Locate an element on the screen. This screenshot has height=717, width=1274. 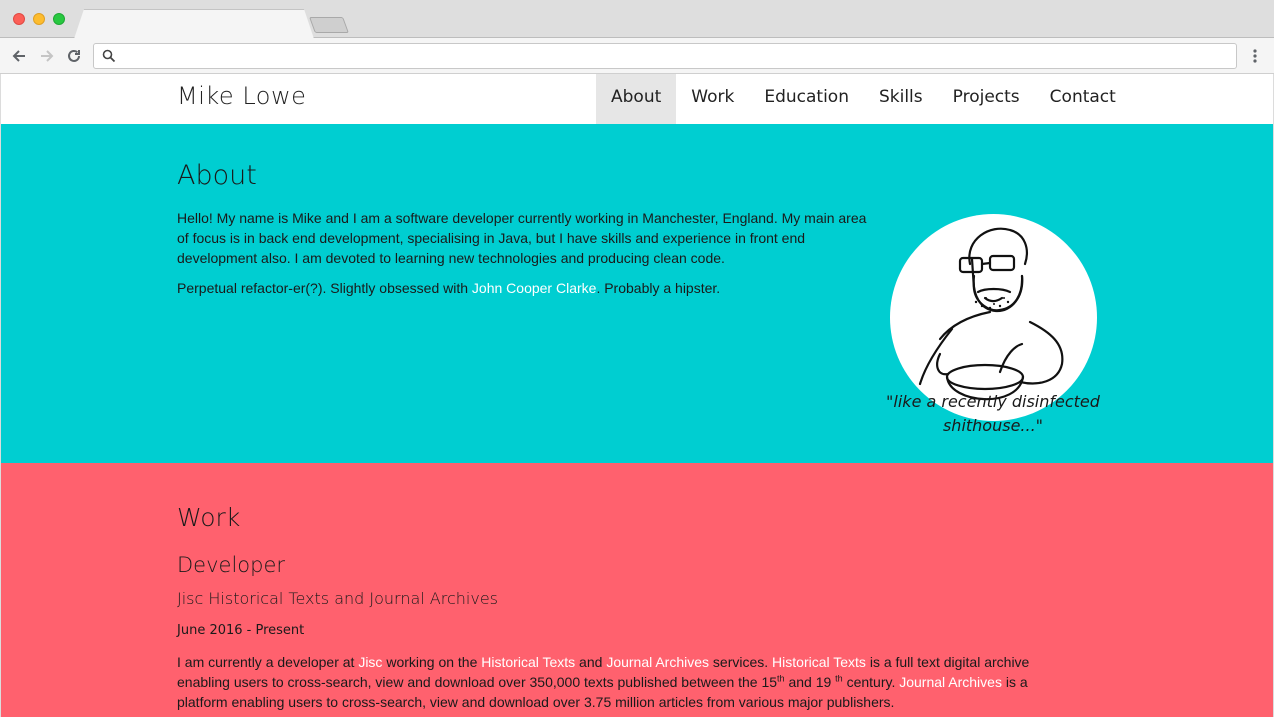
desc-text: and is located at coordinates (591, 662).